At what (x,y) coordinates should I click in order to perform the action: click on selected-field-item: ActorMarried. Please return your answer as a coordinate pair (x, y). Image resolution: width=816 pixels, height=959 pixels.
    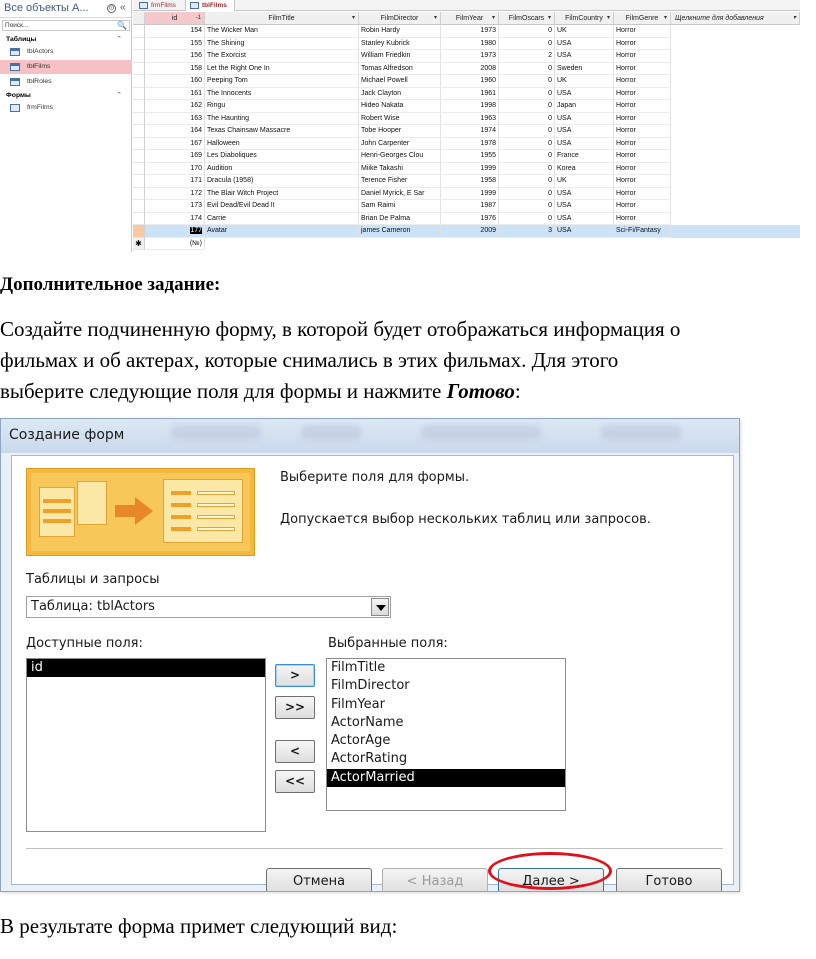
    Looking at the image, I should click on (446, 778).